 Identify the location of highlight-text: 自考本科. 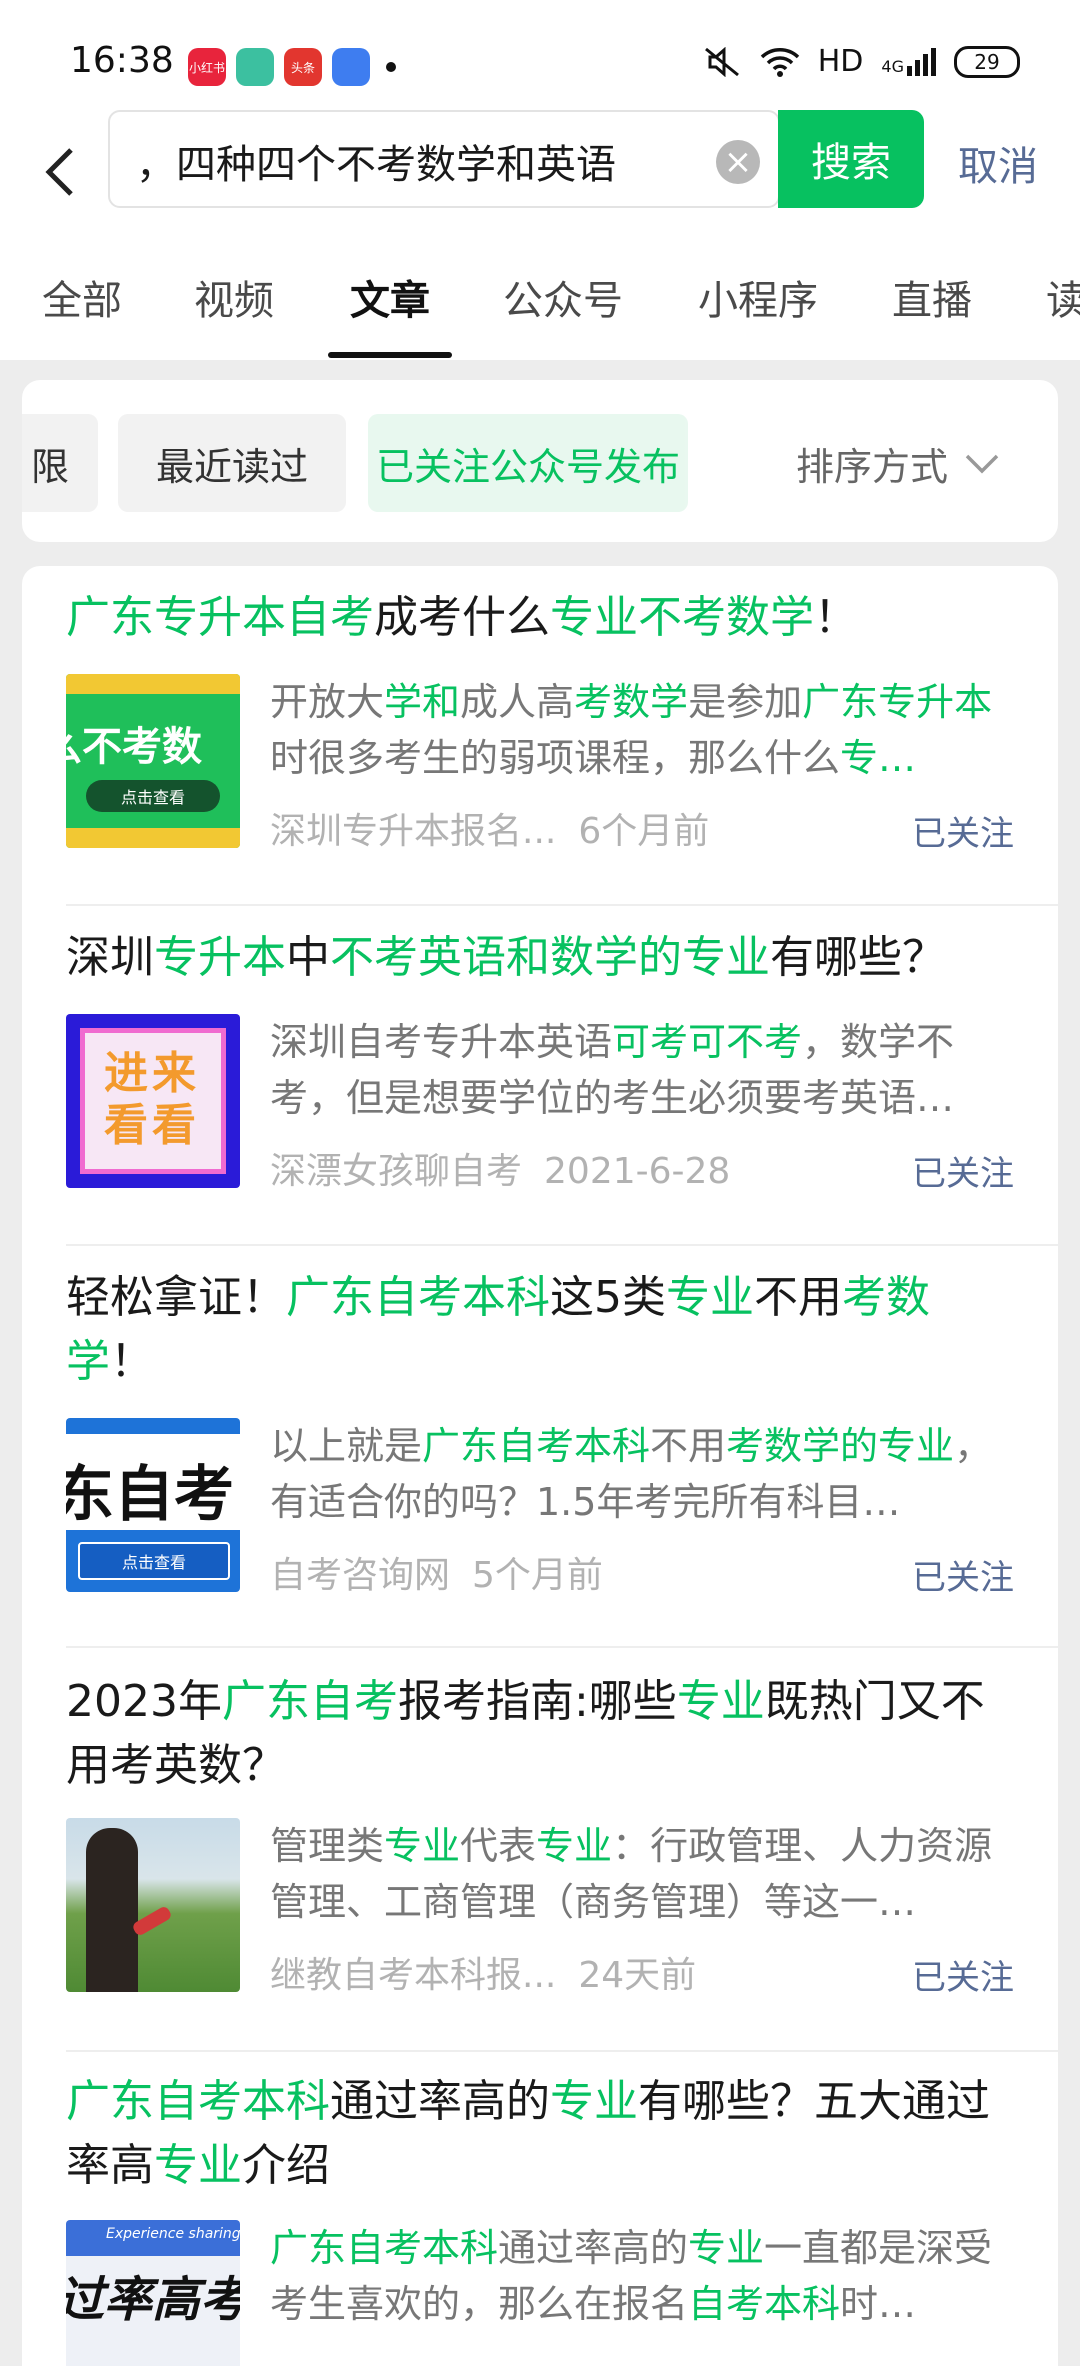
(764, 2304).